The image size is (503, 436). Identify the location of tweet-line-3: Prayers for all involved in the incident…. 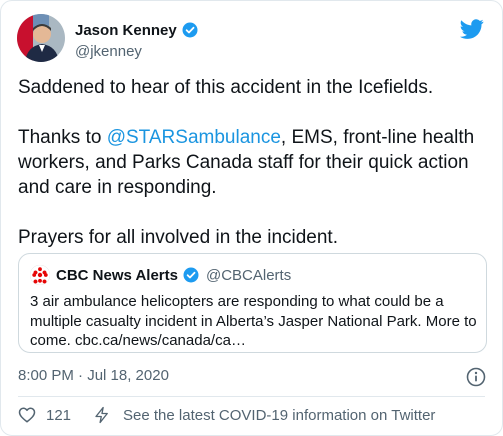
(178, 237).